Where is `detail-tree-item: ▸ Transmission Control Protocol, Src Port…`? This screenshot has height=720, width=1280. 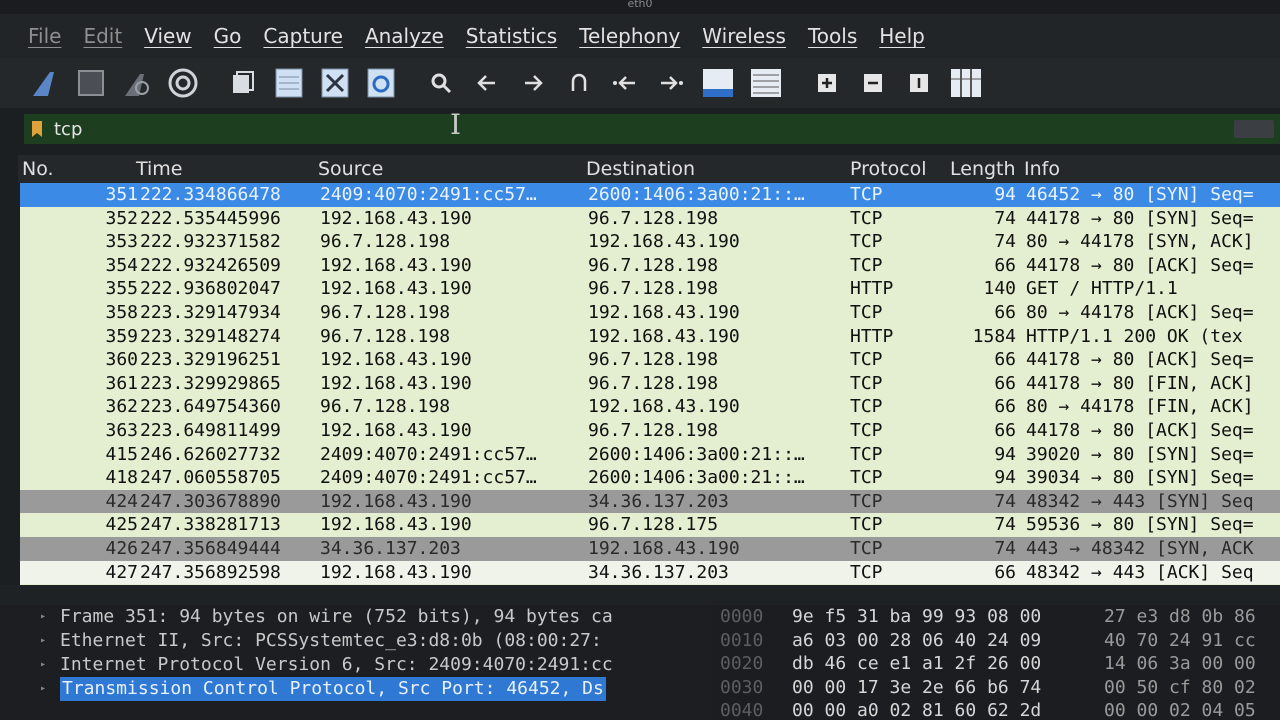
detail-tree-item: ▸ Transmission Control Protocol, Src Port… is located at coordinates (355, 689).